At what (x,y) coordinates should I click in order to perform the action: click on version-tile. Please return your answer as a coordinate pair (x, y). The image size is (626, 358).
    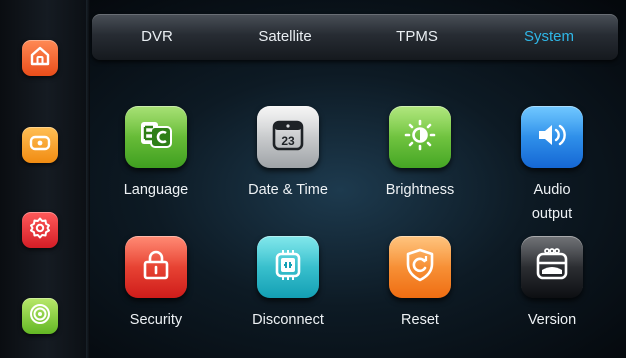
    Looking at the image, I should click on (552, 267).